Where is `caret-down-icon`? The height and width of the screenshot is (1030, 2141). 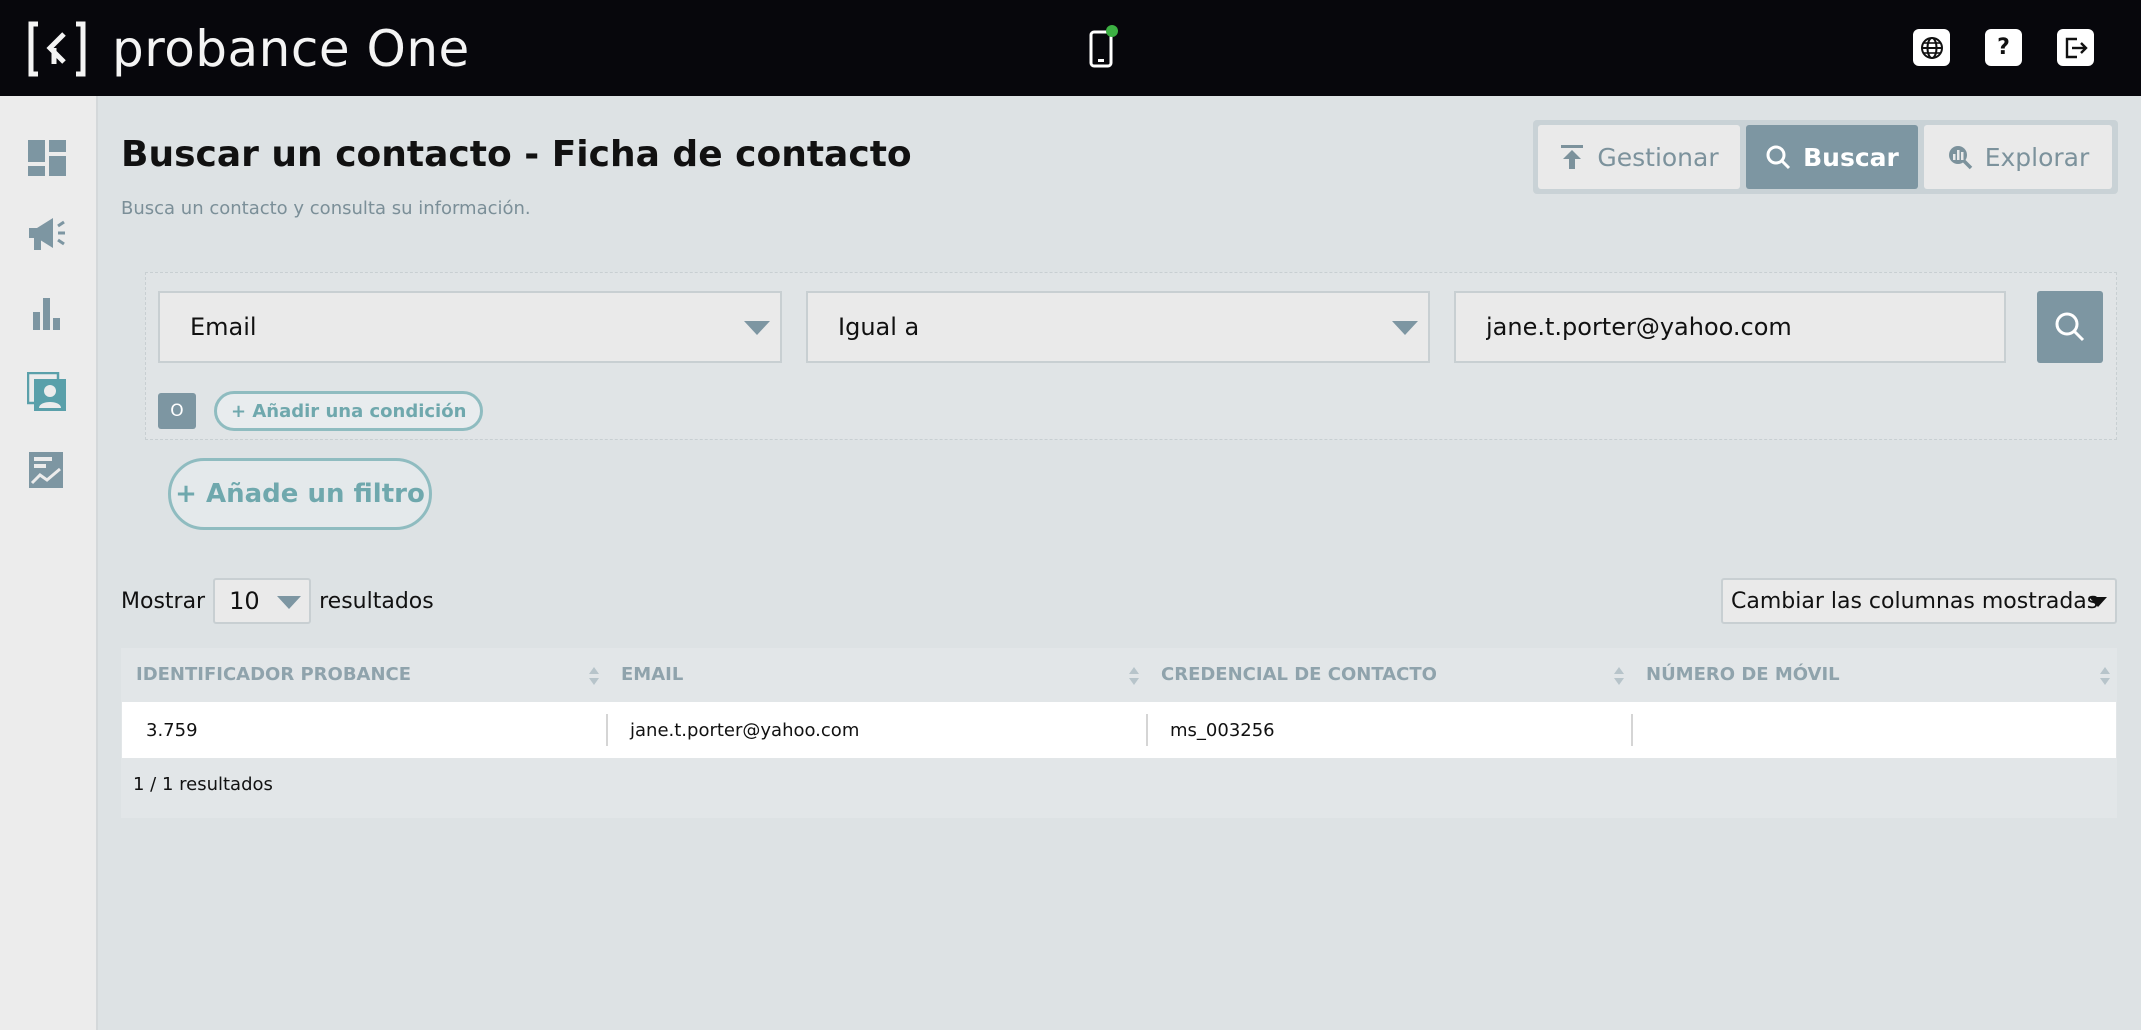
caret-down-icon is located at coordinates (2098, 602).